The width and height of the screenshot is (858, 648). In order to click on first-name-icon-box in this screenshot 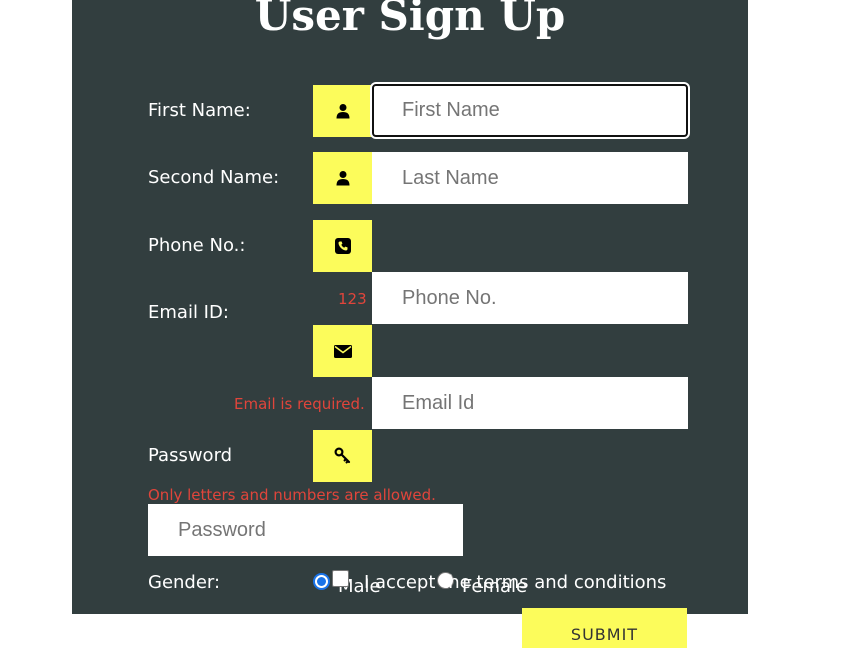, I will do `click(342, 111)`.